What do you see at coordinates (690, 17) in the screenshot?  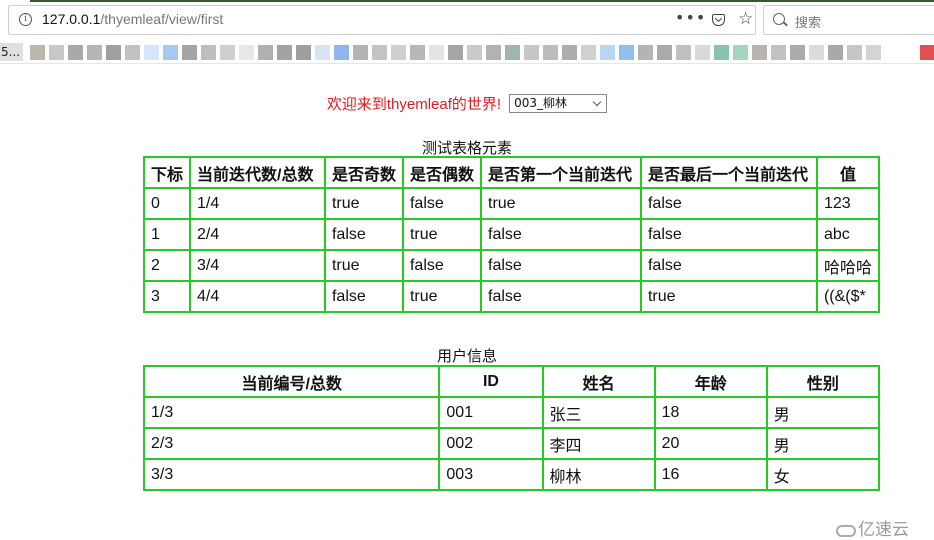 I see `more-actions-icon: •••` at bounding box center [690, 17].